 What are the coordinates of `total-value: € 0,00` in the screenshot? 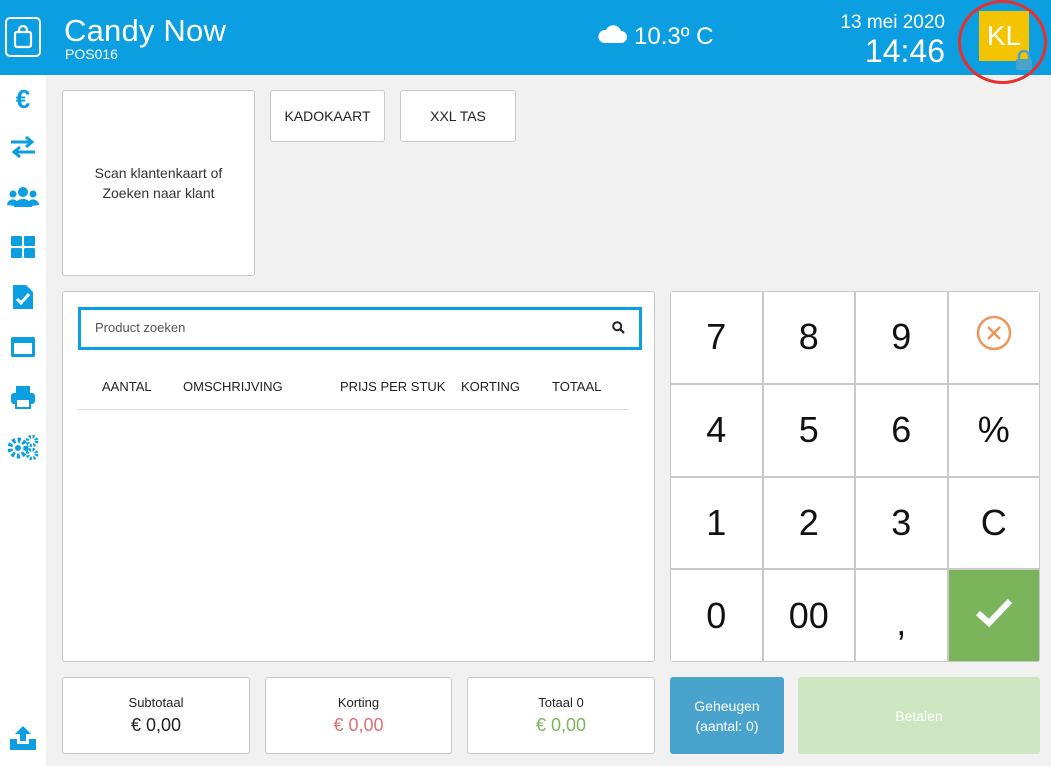 It's located at (561, 725).